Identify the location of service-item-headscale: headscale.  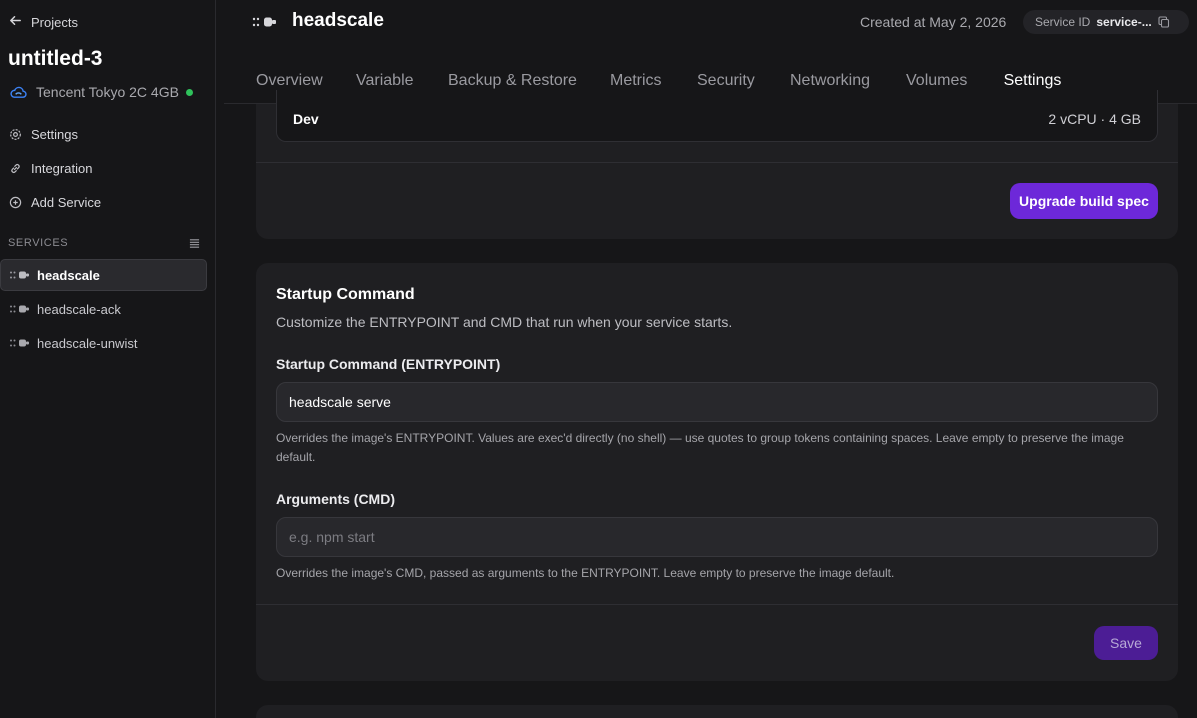
(103, 275).